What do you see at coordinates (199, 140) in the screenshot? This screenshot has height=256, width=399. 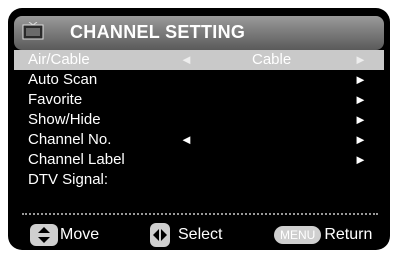 I see `menu-item-channel-no: Channel No. ◄ ►` at bounding box center [199, 140].